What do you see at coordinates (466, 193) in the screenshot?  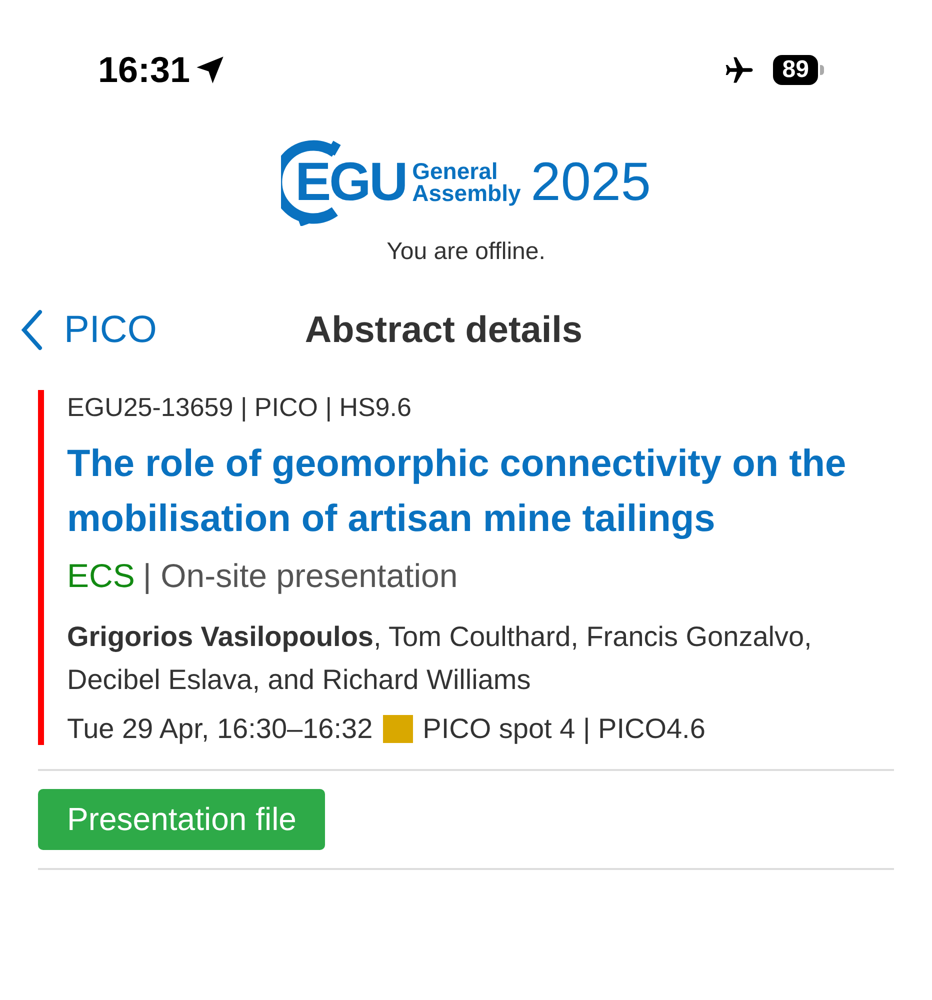 I see `logo-text: Assembly` at bounding box center [466, 193].